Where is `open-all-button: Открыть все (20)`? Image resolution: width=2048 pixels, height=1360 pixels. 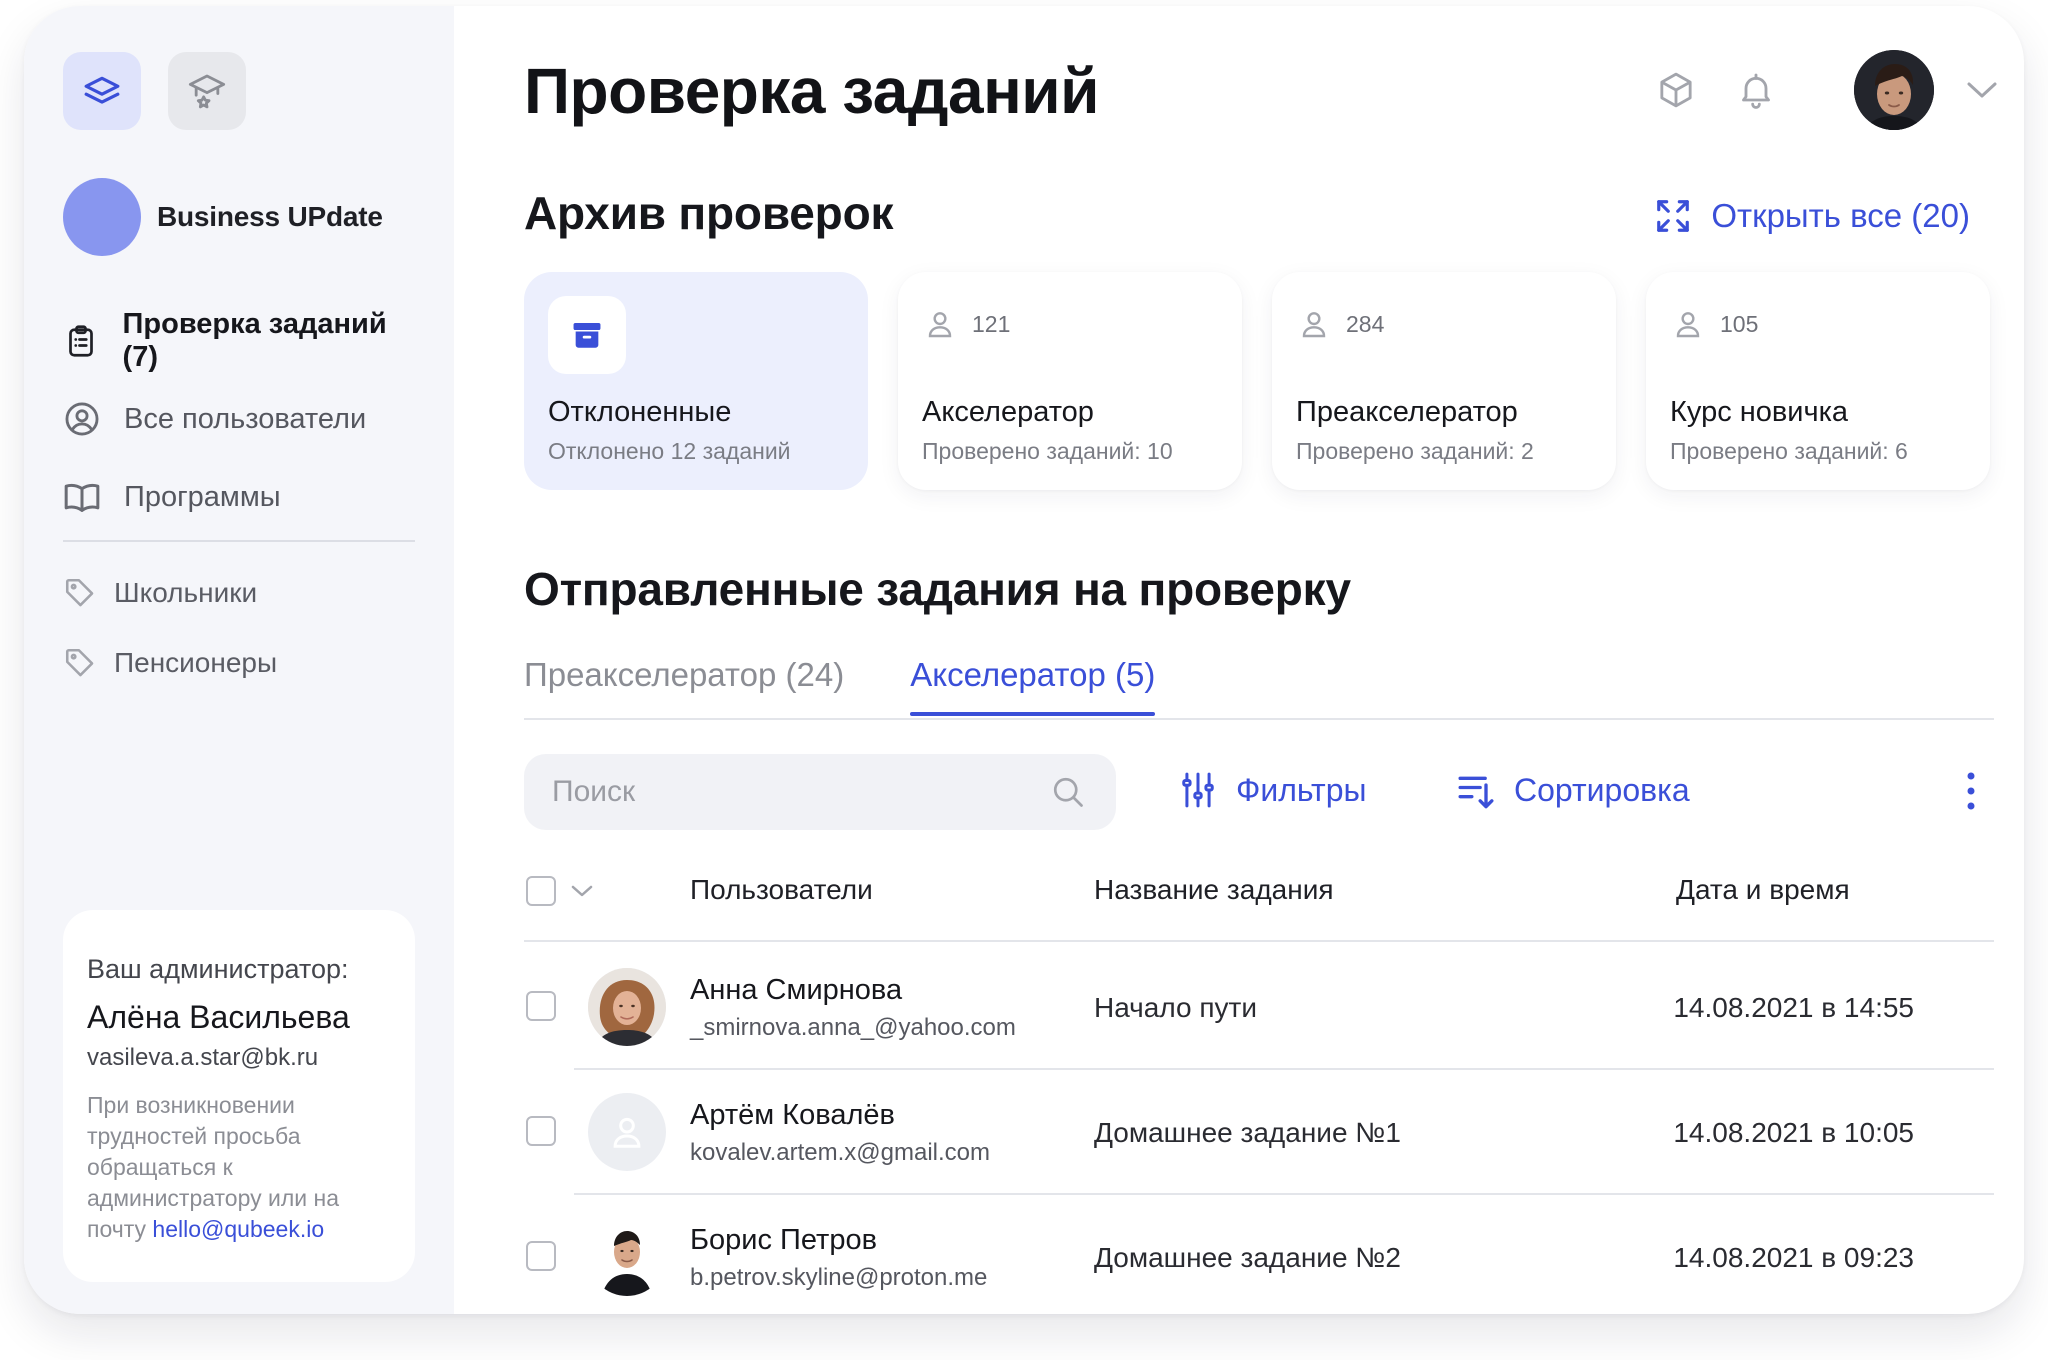 open-all-button: Открыть все (20) is located at coordinates (1810, 216).